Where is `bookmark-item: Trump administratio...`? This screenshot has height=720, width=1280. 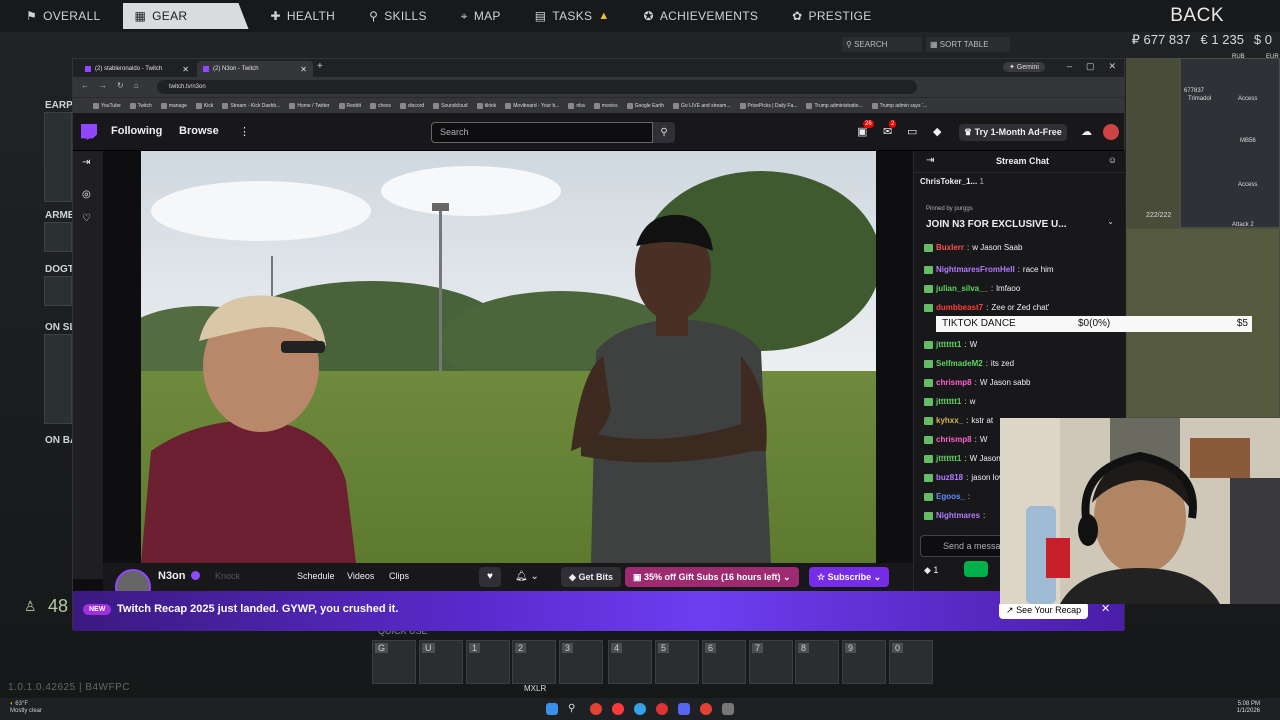
bookmark-item: Trump administratio... is located at coordinates (834, 105).